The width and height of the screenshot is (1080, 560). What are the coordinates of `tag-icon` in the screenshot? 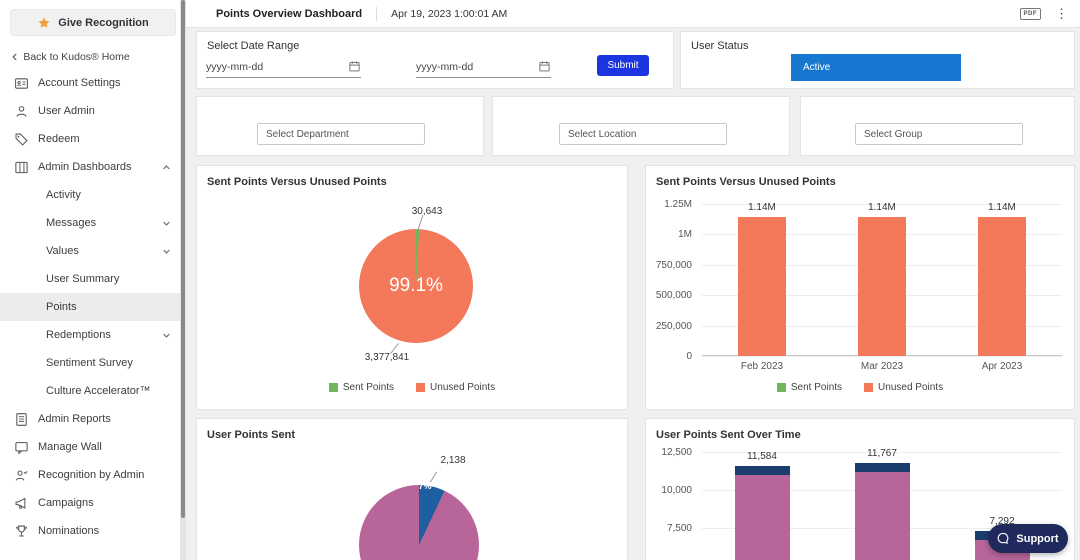 It's located at (21, 139).